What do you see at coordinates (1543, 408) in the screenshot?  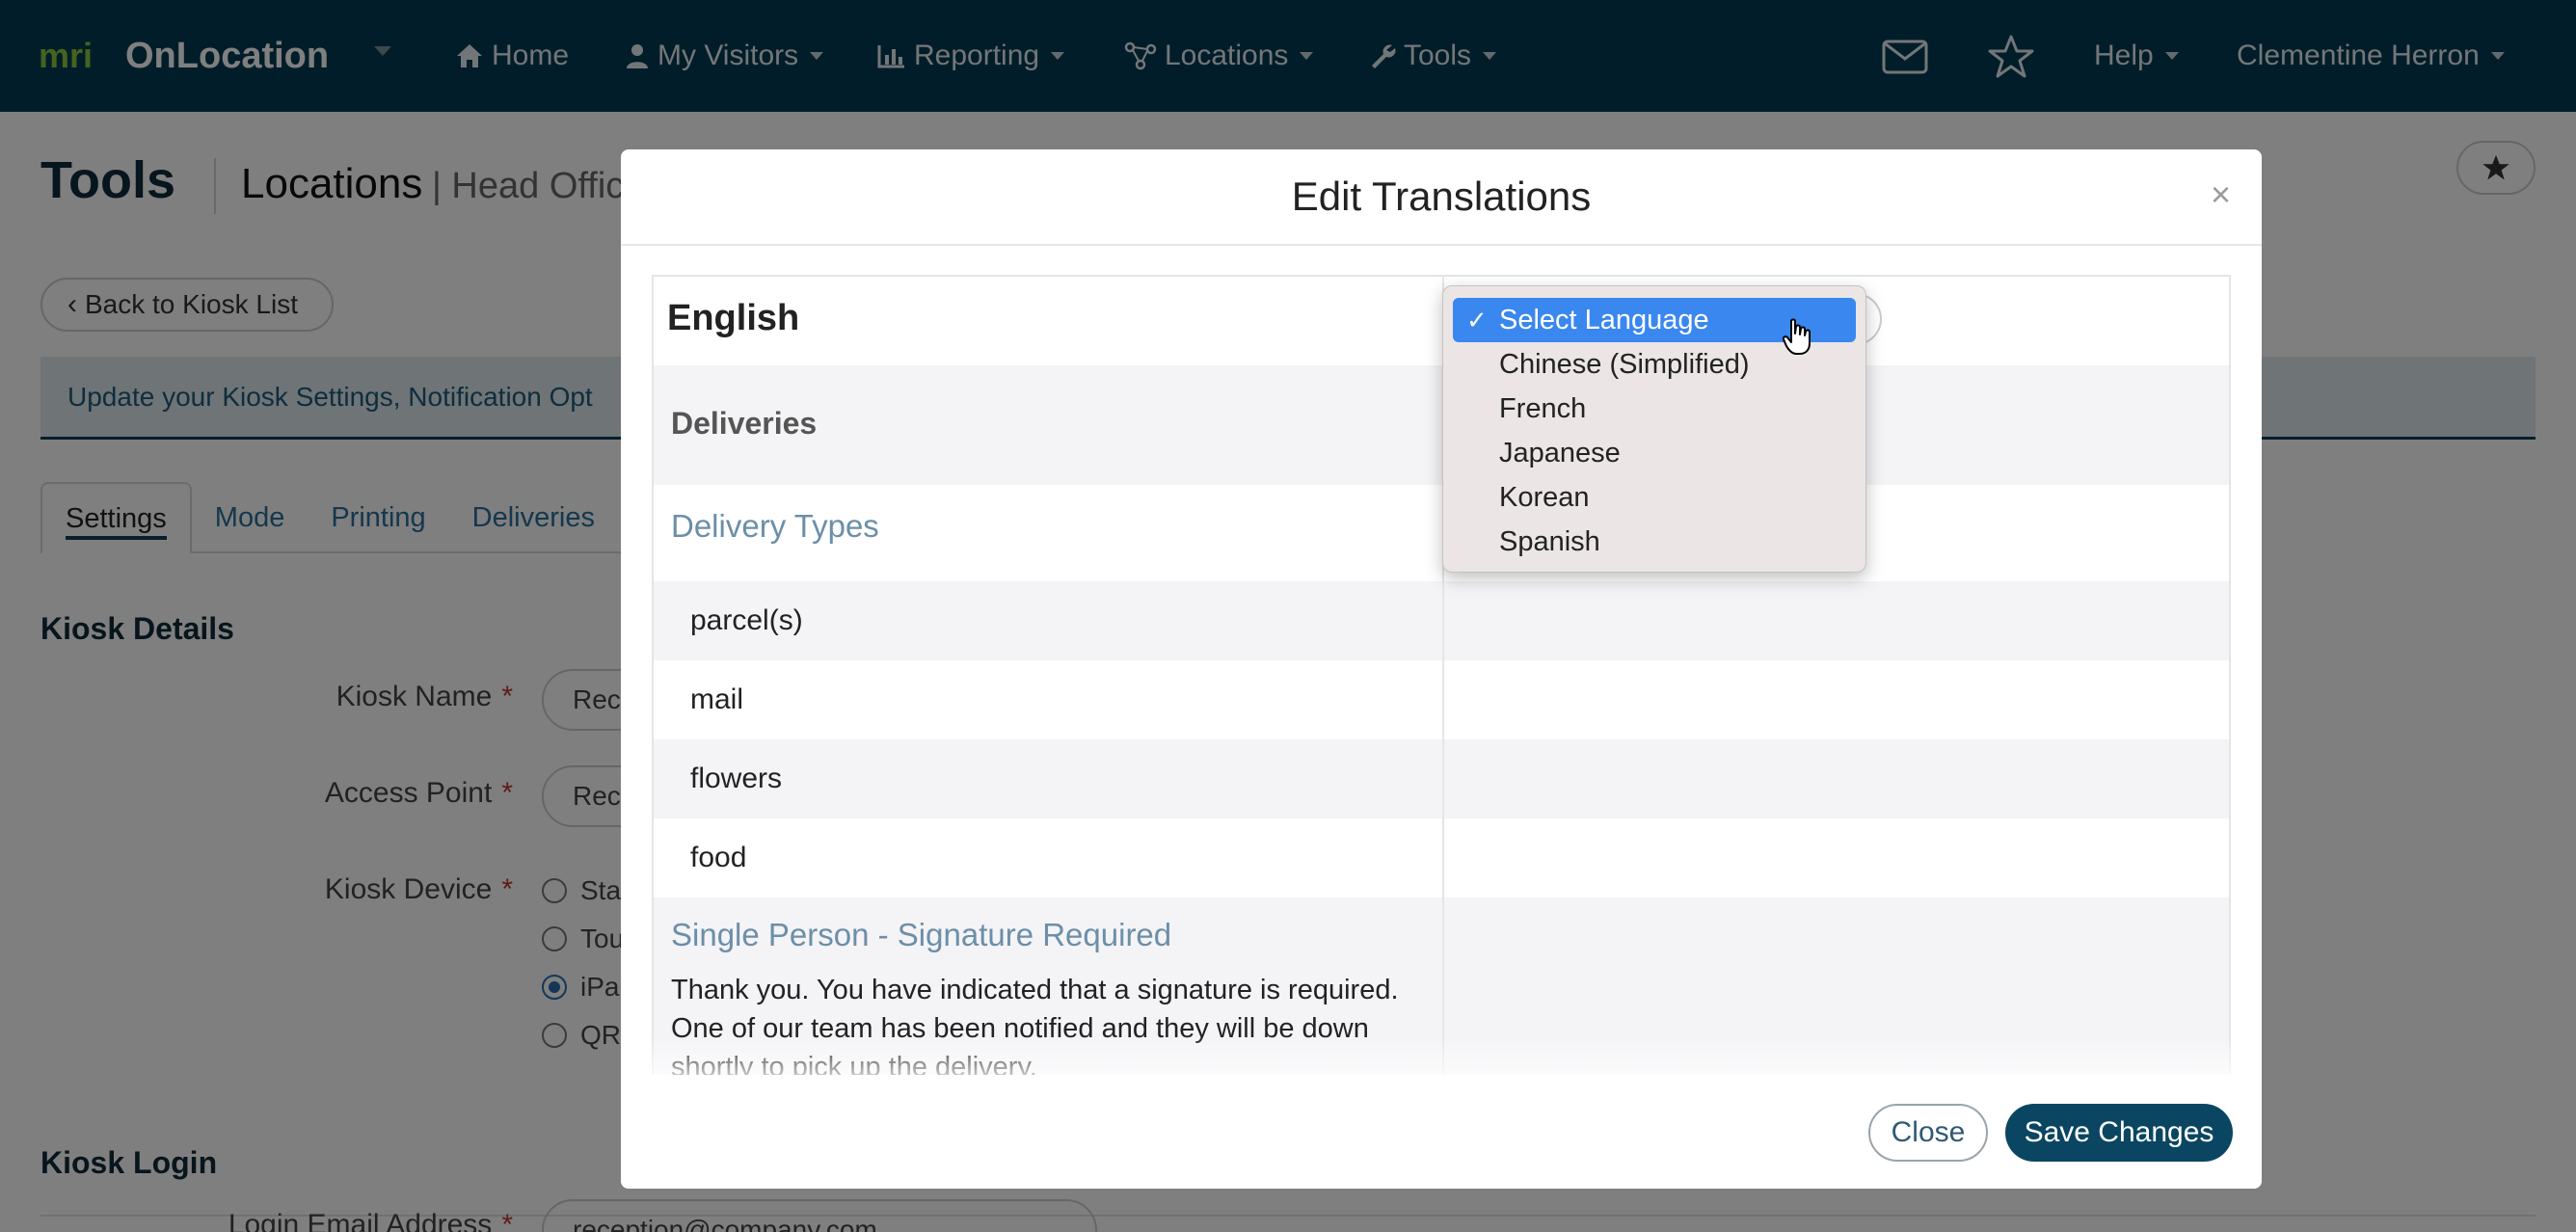 I see `option-label: French` at bounding box center [1543, 408].